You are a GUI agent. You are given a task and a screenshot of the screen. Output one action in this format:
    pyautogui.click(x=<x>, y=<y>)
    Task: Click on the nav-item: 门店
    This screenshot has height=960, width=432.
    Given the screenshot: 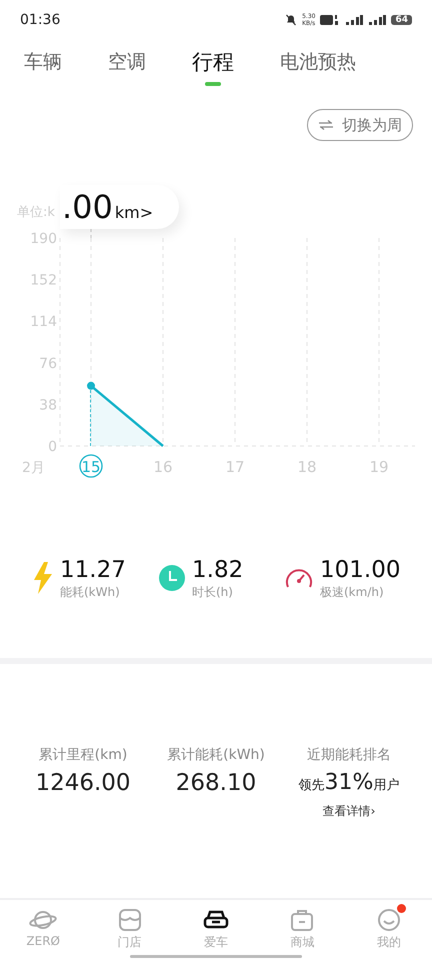 What is the action you would take?
    pyautogui.click(x=129, y=930)
    